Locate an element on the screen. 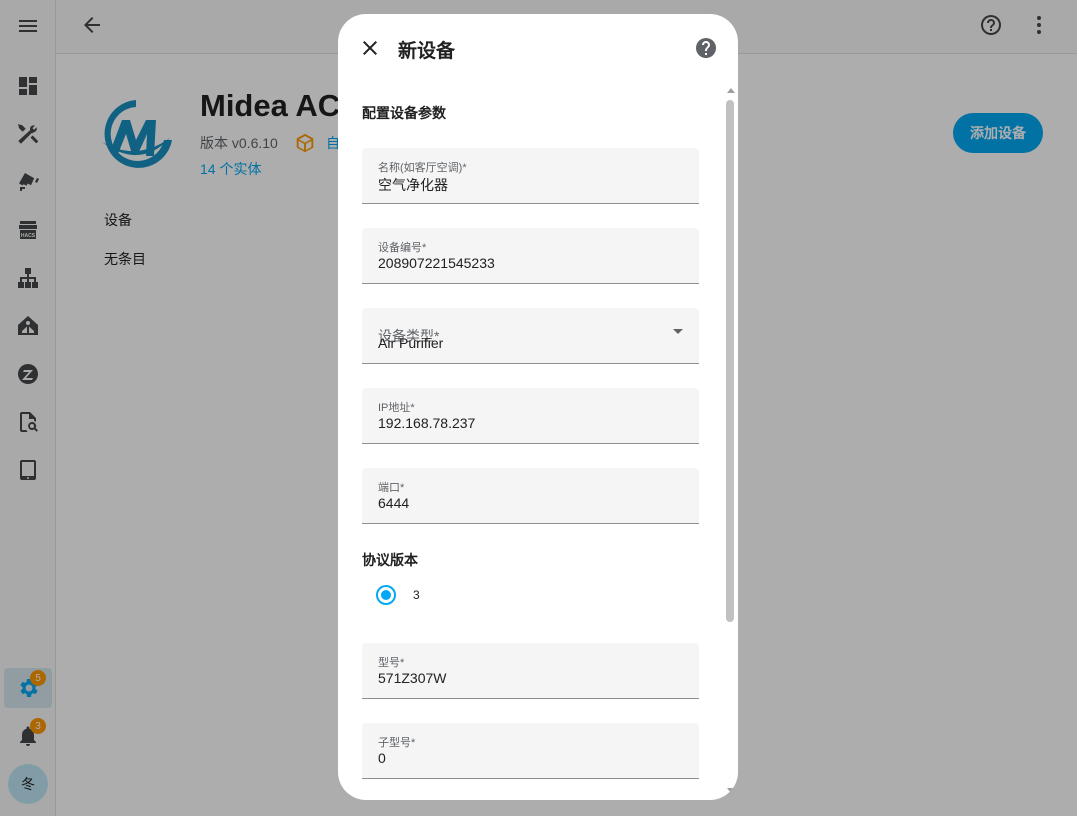 This screenshot has height=816, width=1077. protocol-radio-label: 3 is located at coordinates (416, 595).